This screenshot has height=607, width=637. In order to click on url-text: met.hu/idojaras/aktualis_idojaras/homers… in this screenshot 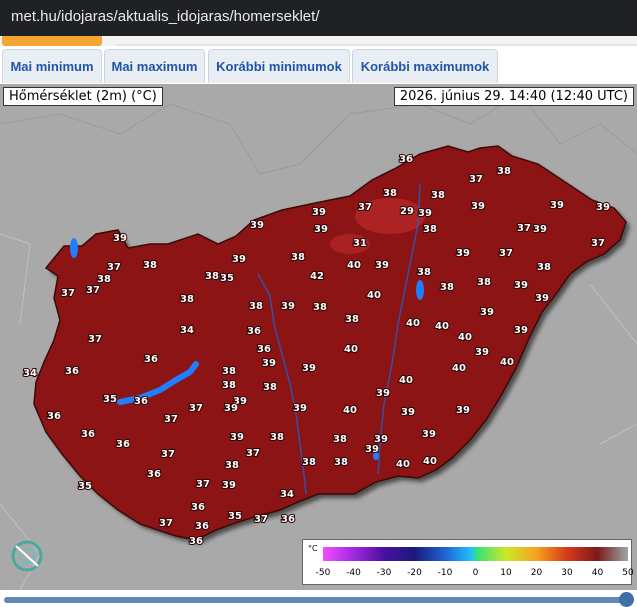, I will do `click(165, 16)`.